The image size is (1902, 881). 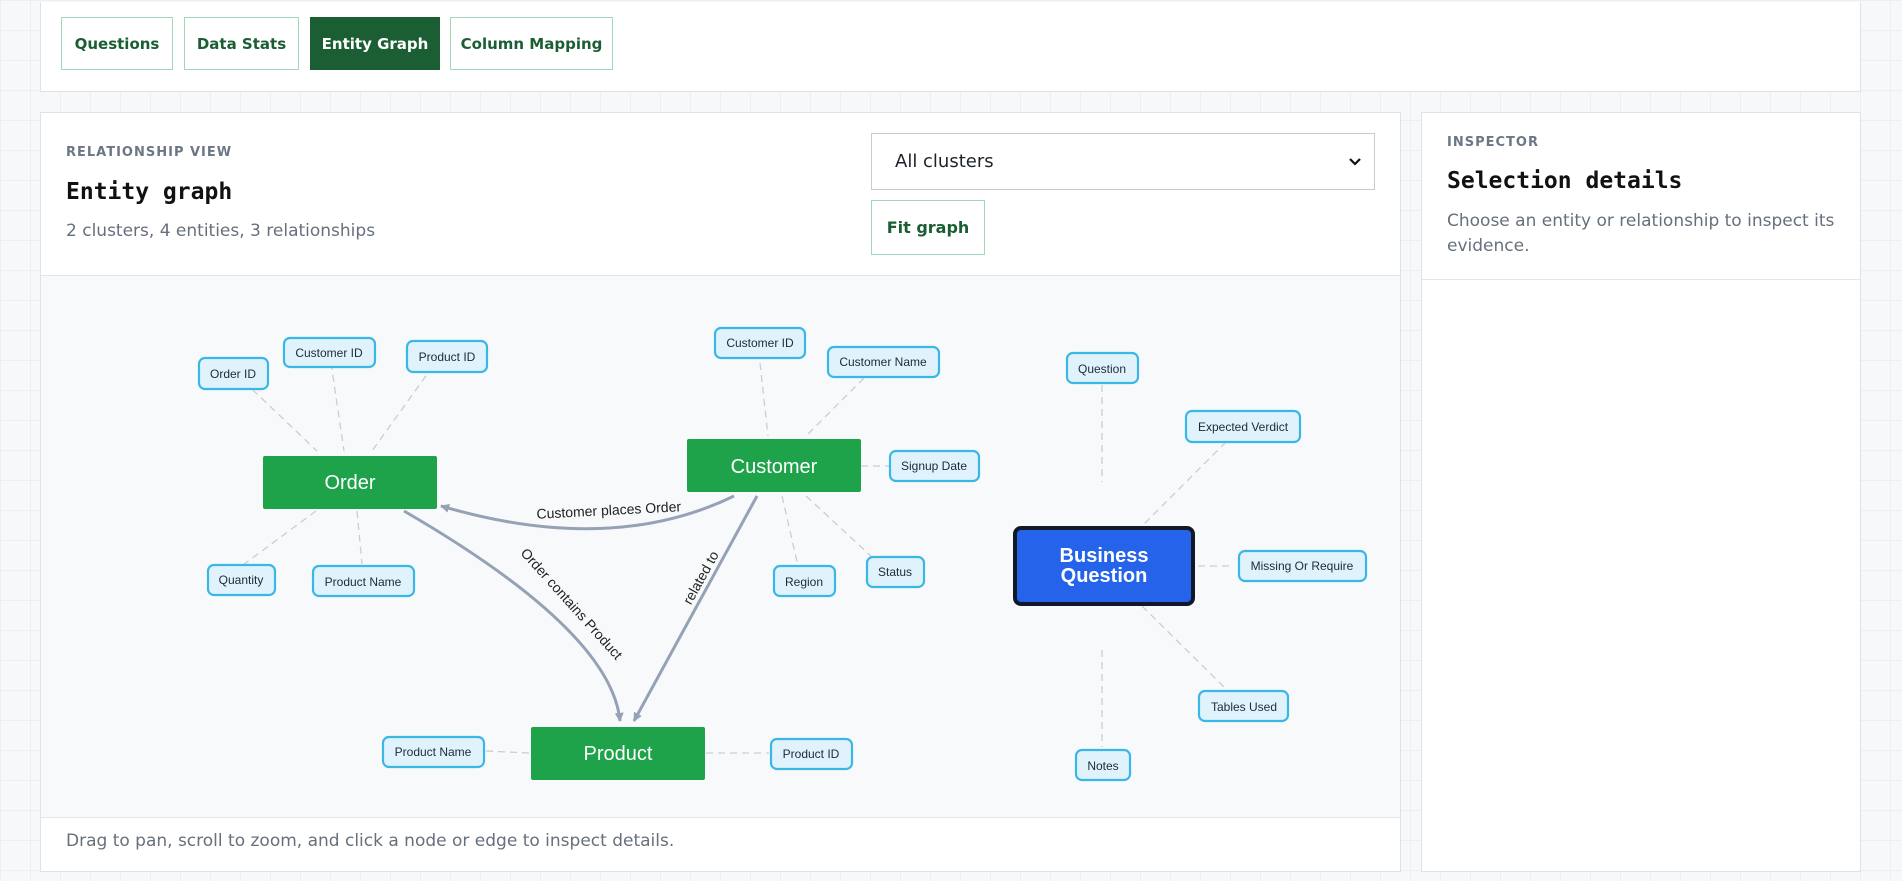 I want to click on page-title: Entity graph, so click(x=149, y=192).